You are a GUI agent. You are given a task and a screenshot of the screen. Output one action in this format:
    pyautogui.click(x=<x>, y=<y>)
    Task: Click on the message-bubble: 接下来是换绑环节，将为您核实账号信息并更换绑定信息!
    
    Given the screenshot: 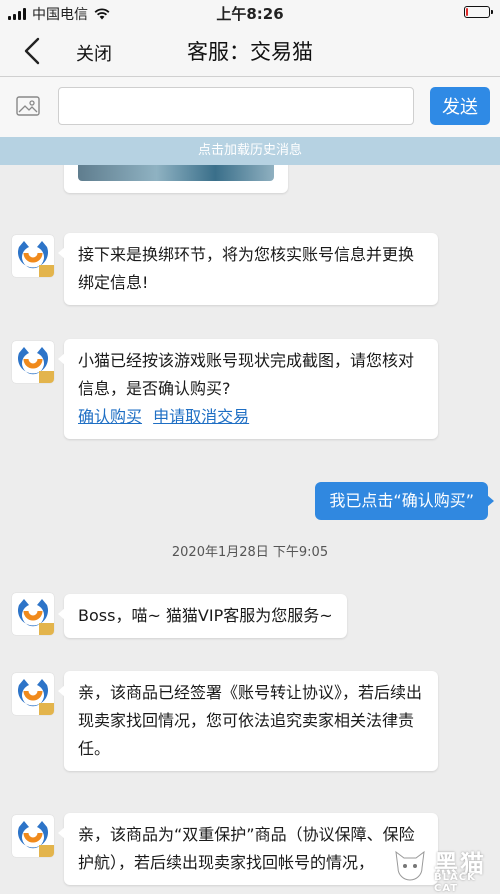 What is the action you would take?
    pyautogui.click(x=248, y=269)
    